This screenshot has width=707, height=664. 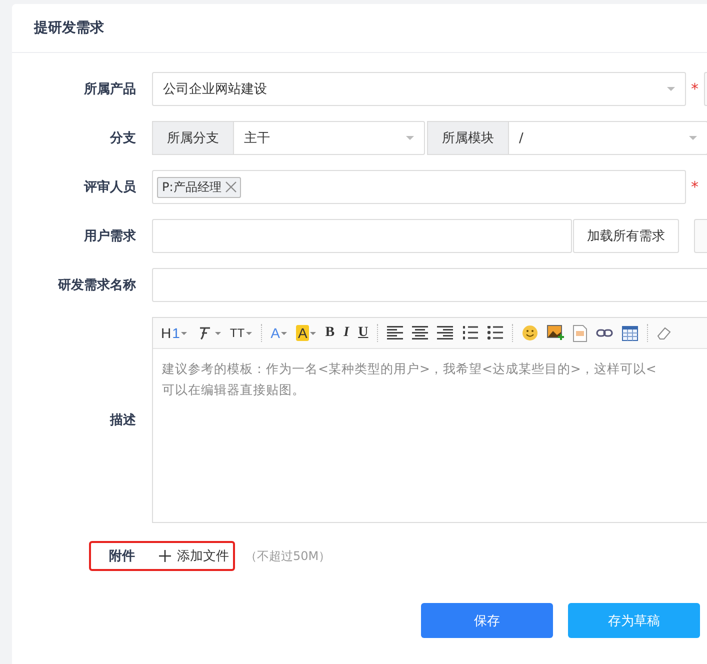 I want to click on user-story-field, so click(x=362, y=236).